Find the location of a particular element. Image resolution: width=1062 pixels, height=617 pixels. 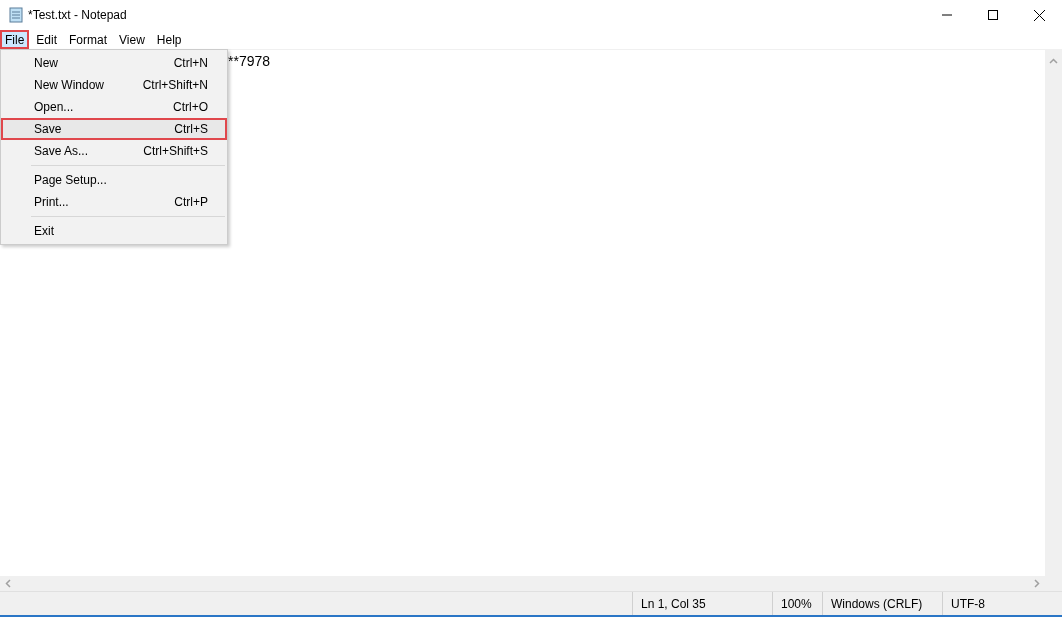

menu-item: Edit is located at coordinates (47, 39).